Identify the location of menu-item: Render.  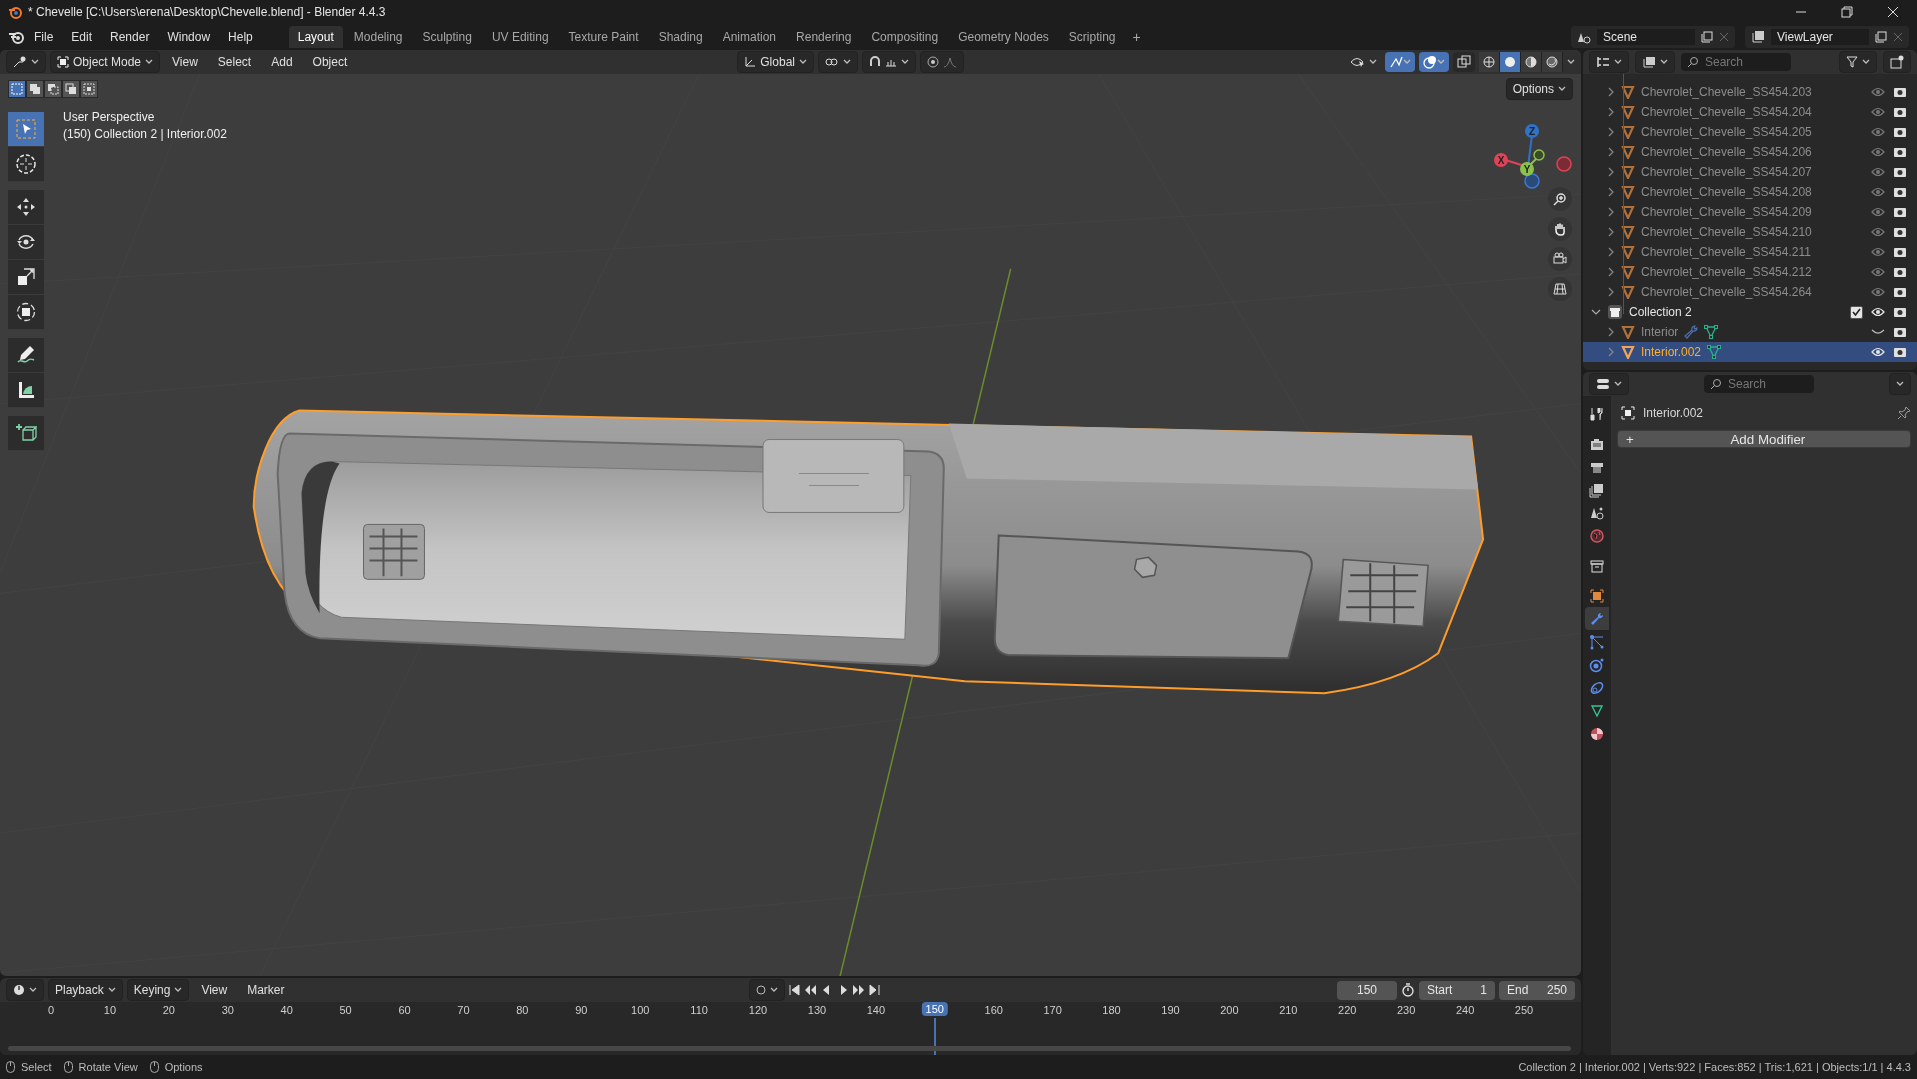
(130, 37).